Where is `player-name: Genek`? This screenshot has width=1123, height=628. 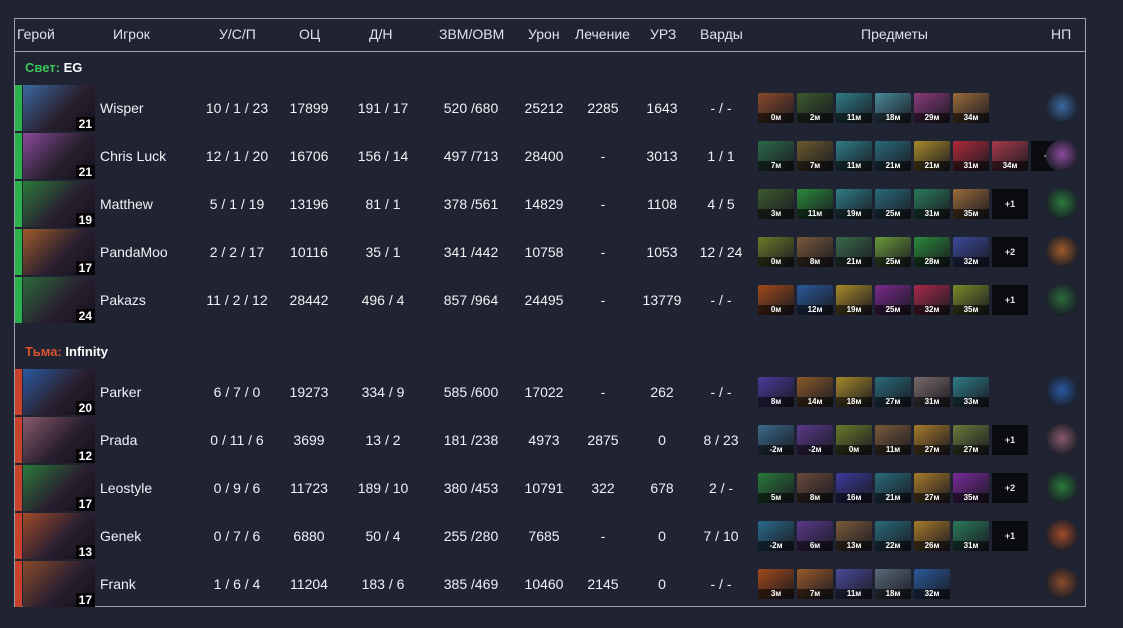 player-name: Genek is located at coordinates (120, 536).